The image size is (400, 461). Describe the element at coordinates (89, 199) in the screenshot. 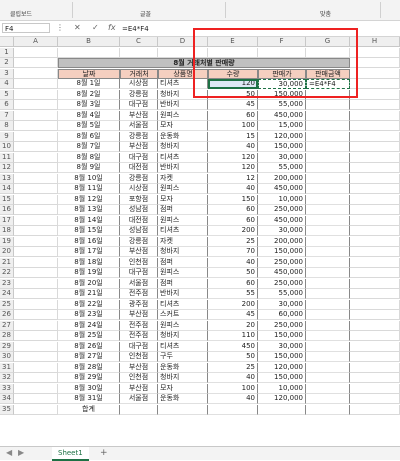

I see `table-cell: 8월 12일` at that location.